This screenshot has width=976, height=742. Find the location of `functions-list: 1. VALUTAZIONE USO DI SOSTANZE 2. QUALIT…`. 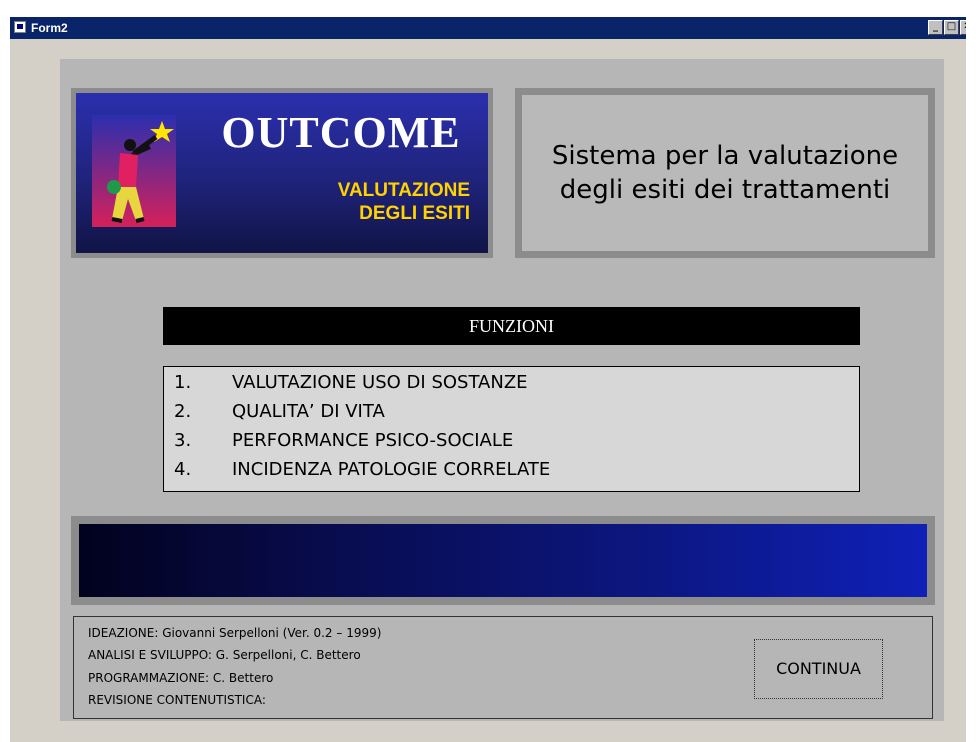

functions-list: 1. VALUTAZIONE USO DI SOSTANZE 2. QUALIT… is located at coordinates (511, 429).